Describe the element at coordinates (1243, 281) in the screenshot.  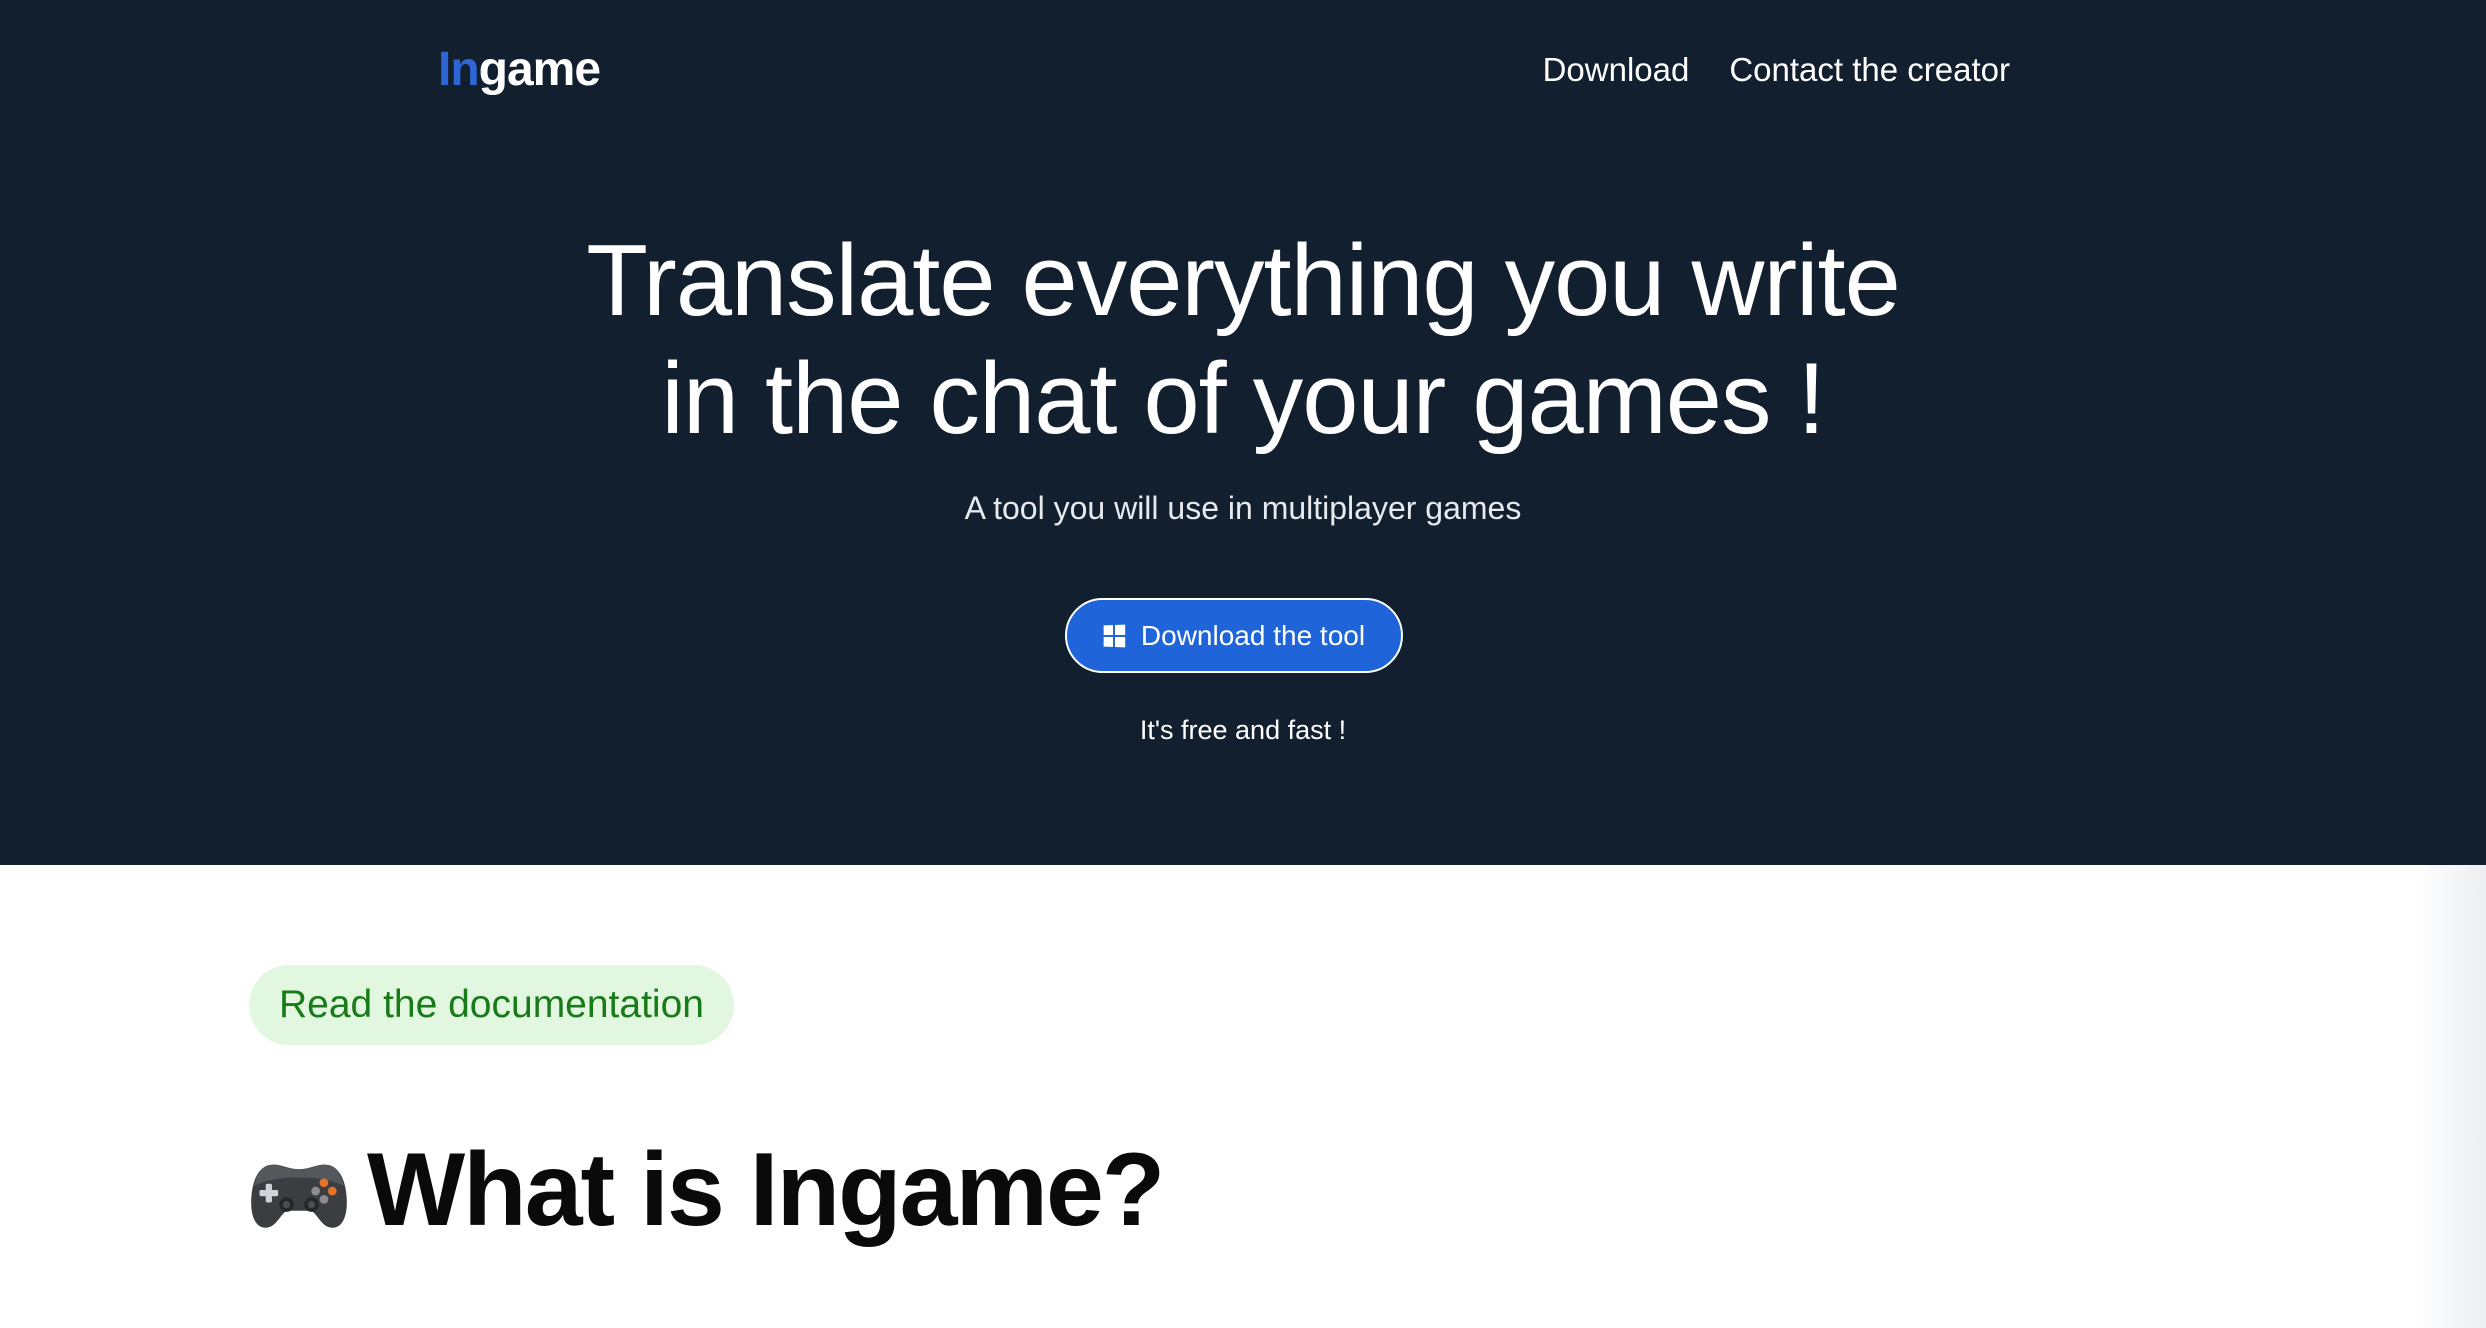
I see `headline-line-1: Translate everything you write` at that location.